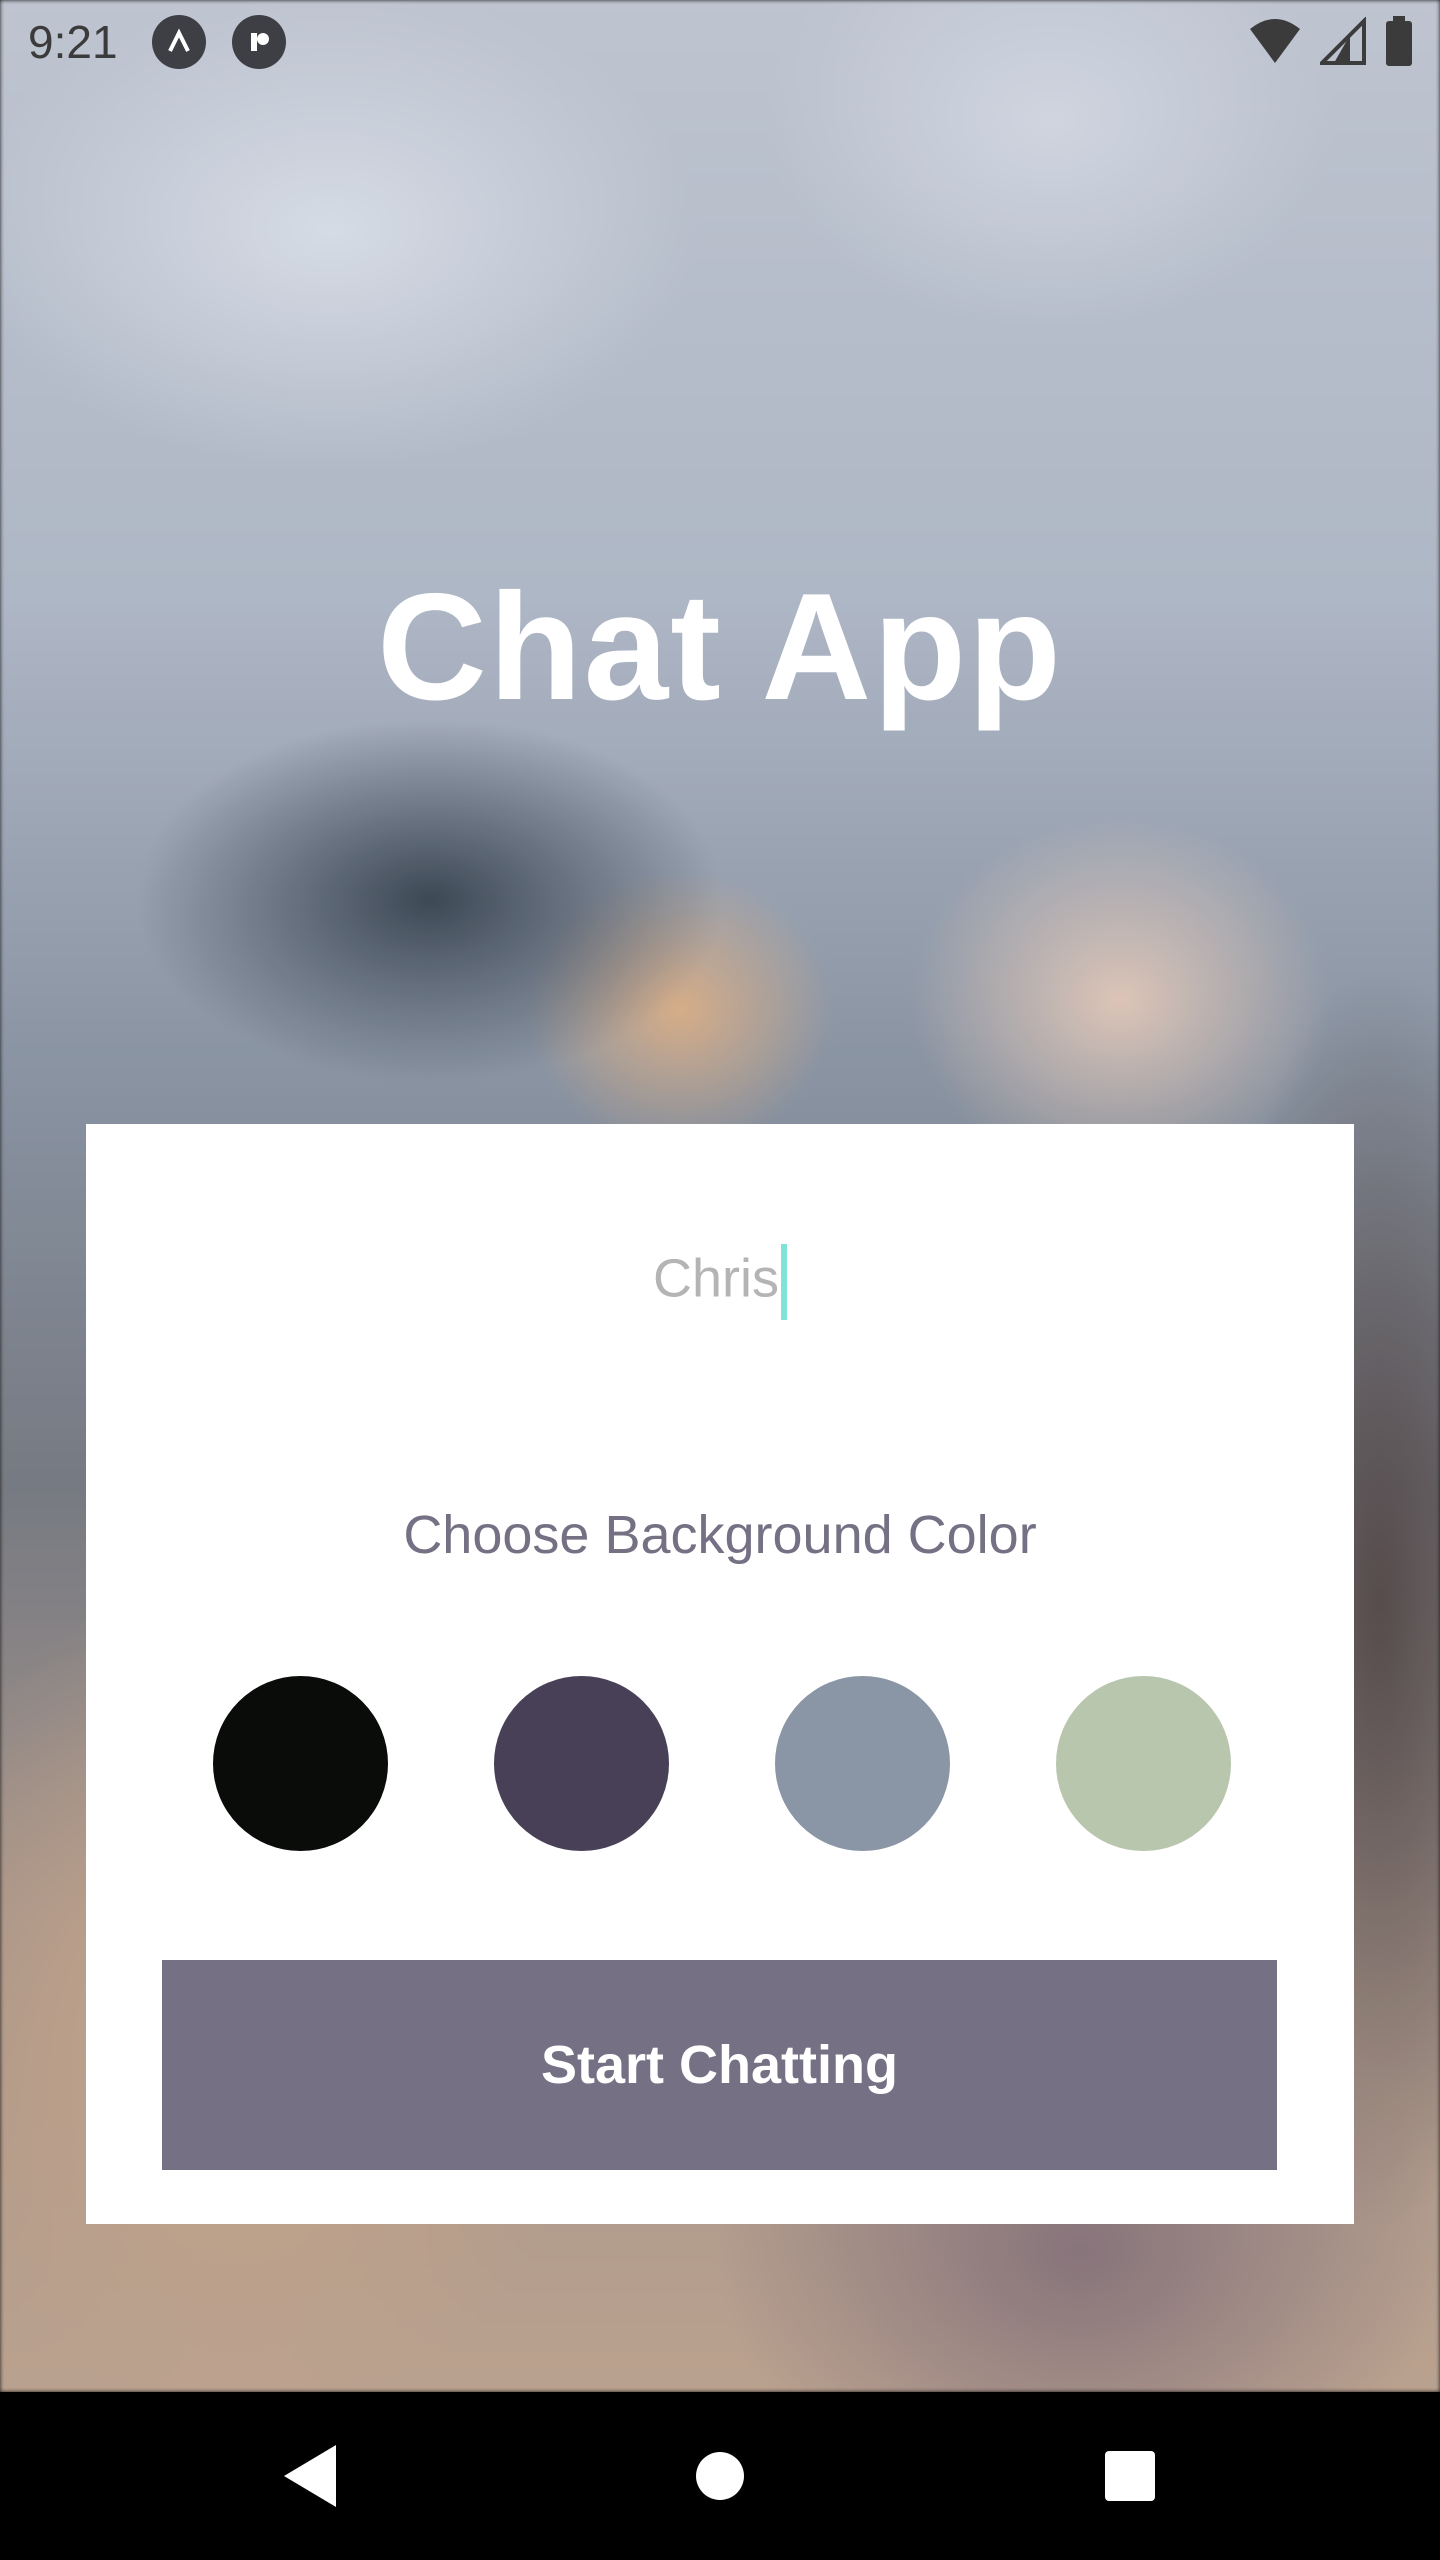 The width and height of the screenshot is (1440, 2560). What do you see at coordinates (581, 1763) in the screenshot?
I see `color-swatch-purple` at bounding box center [581, 1763].